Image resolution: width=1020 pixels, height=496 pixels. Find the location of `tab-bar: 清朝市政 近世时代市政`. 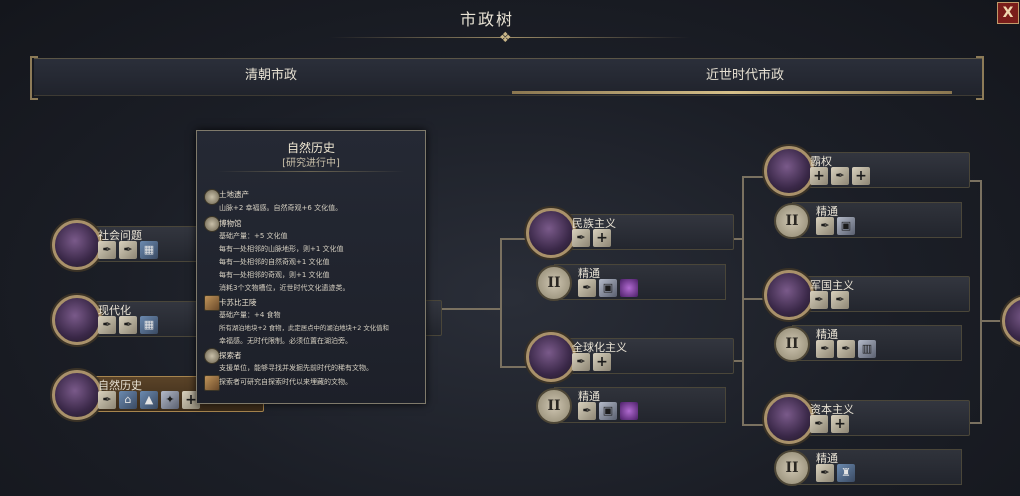

tab-bar: 清朝市政 近世时代市政 is located at coordinates (508, 77).